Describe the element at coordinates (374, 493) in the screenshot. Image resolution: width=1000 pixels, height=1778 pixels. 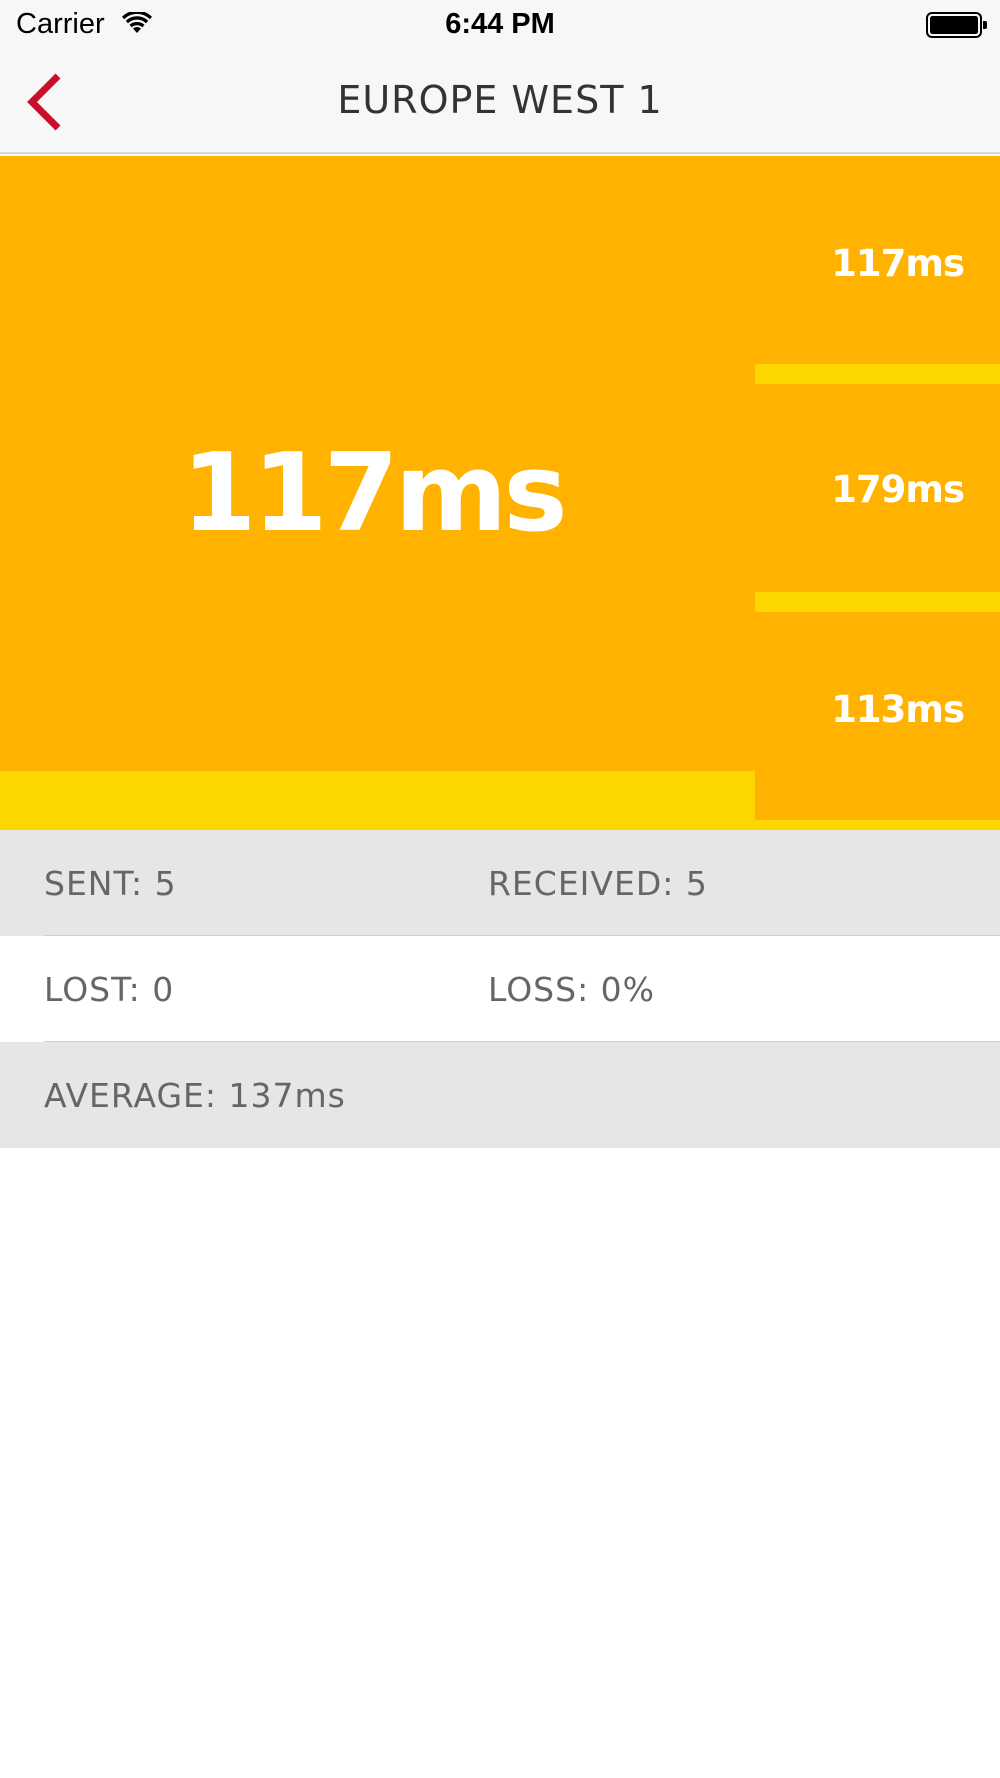
I see `current-ping-value: 117ms` at that location.